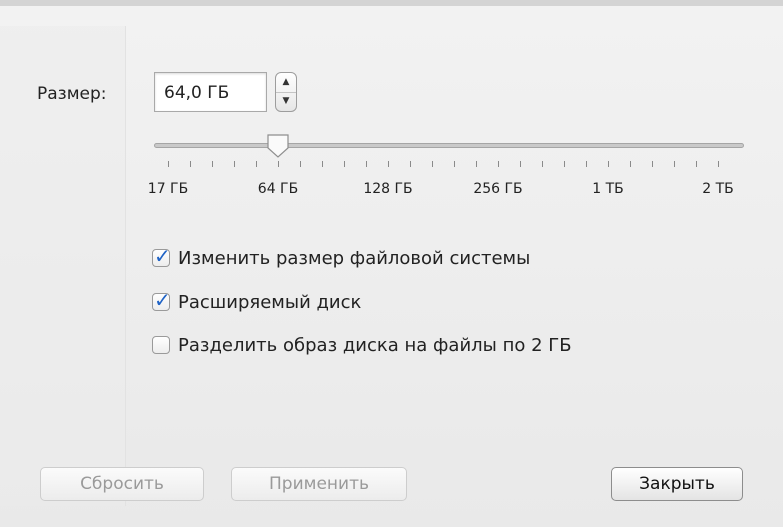 Image resolution: width=783 pixels, height=527 pixels. I want to click on checkbox, so click(161, 345).